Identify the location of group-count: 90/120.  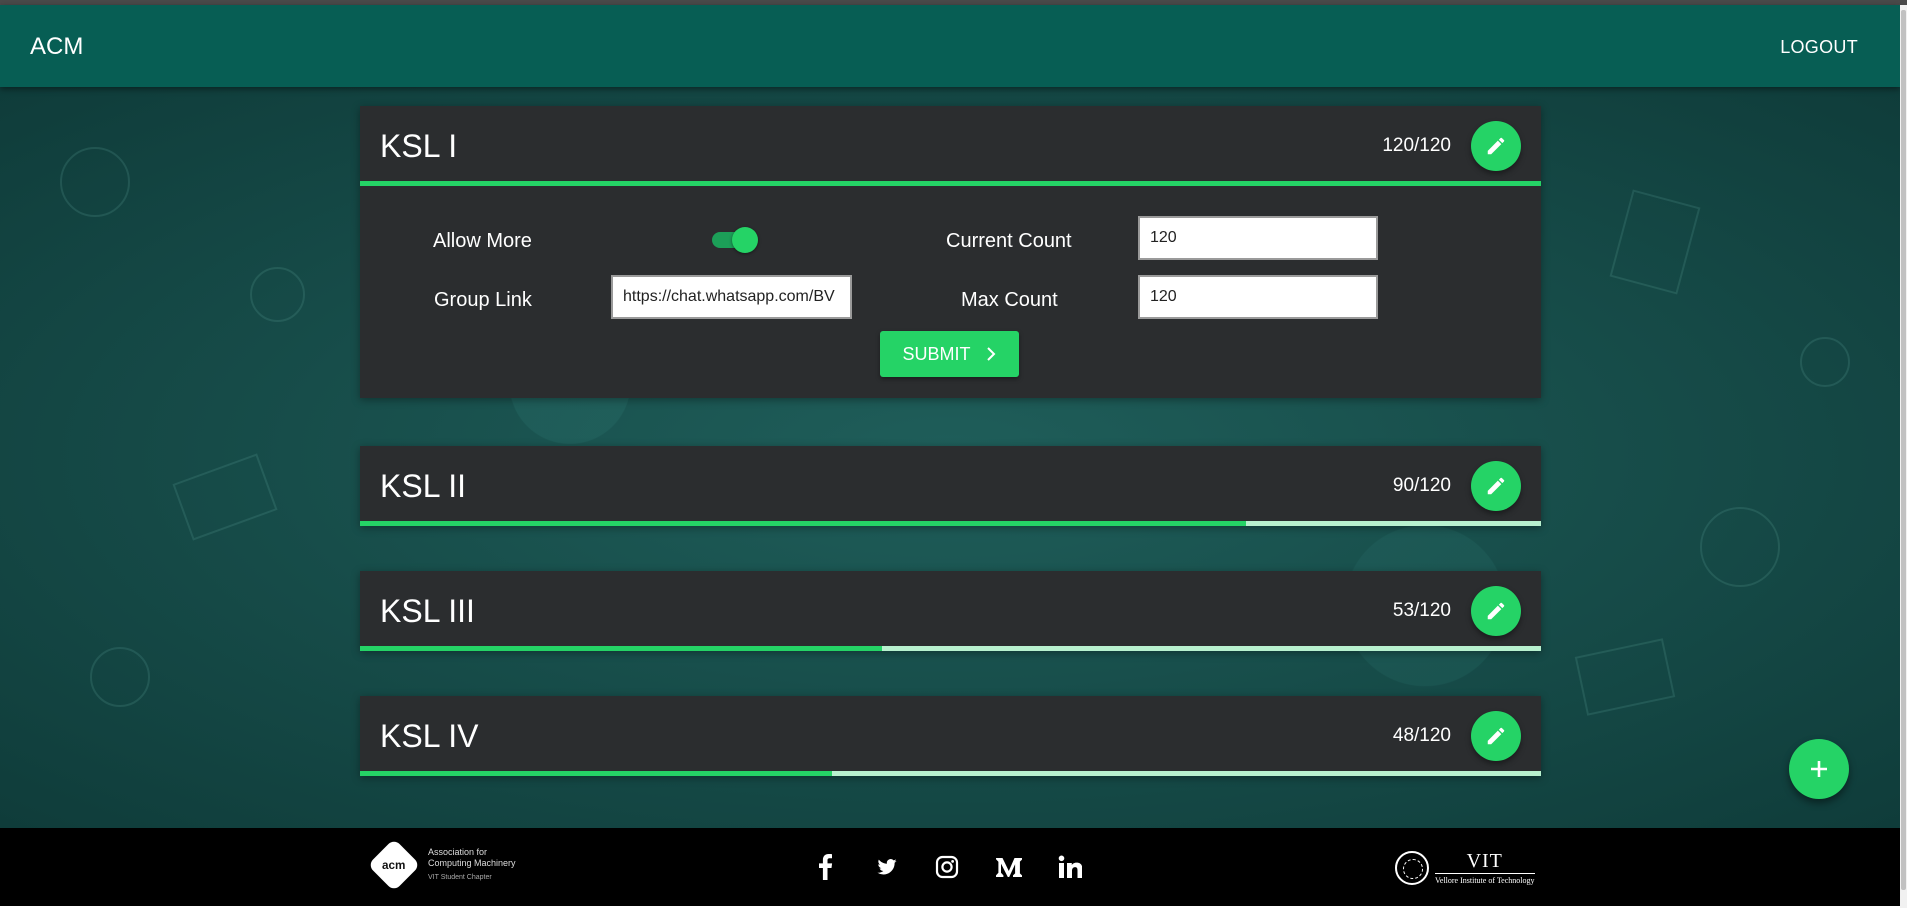
(1421, 485).